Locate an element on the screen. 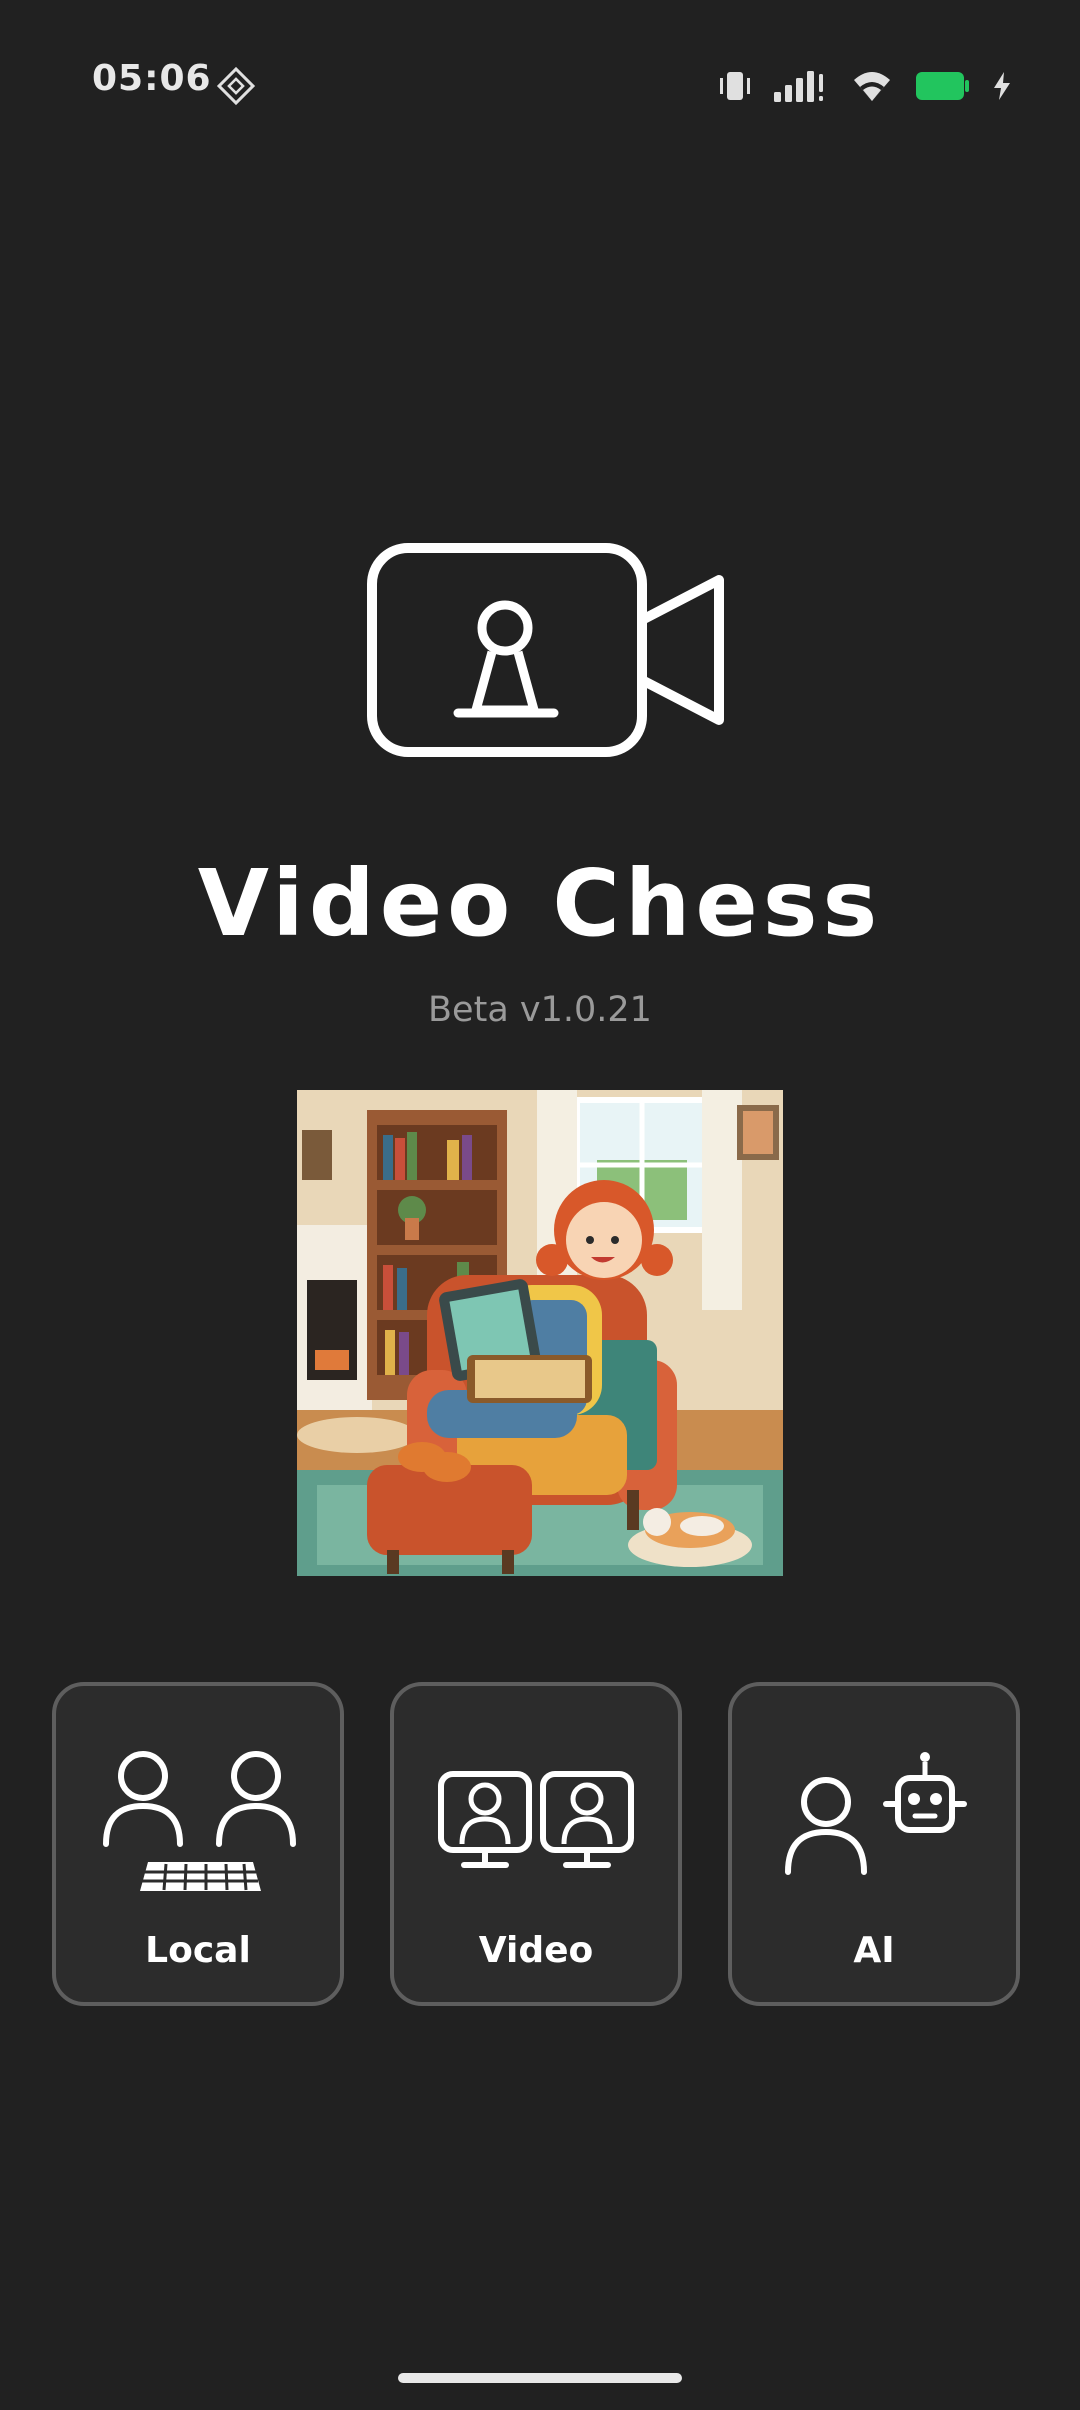 Image resolution: width=1080 pixels, height=2410 pixels. video-camera-pawn-icon is located at coordinates (544, 650).